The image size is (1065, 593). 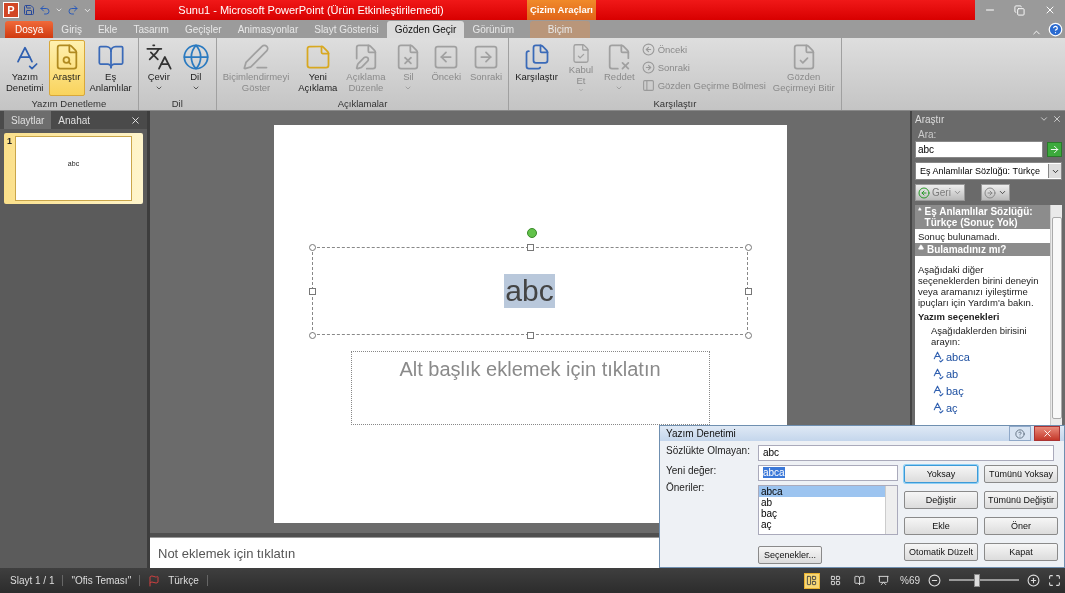 I want to click on dialog-button: Kapat, so click(x=1021, y=552).